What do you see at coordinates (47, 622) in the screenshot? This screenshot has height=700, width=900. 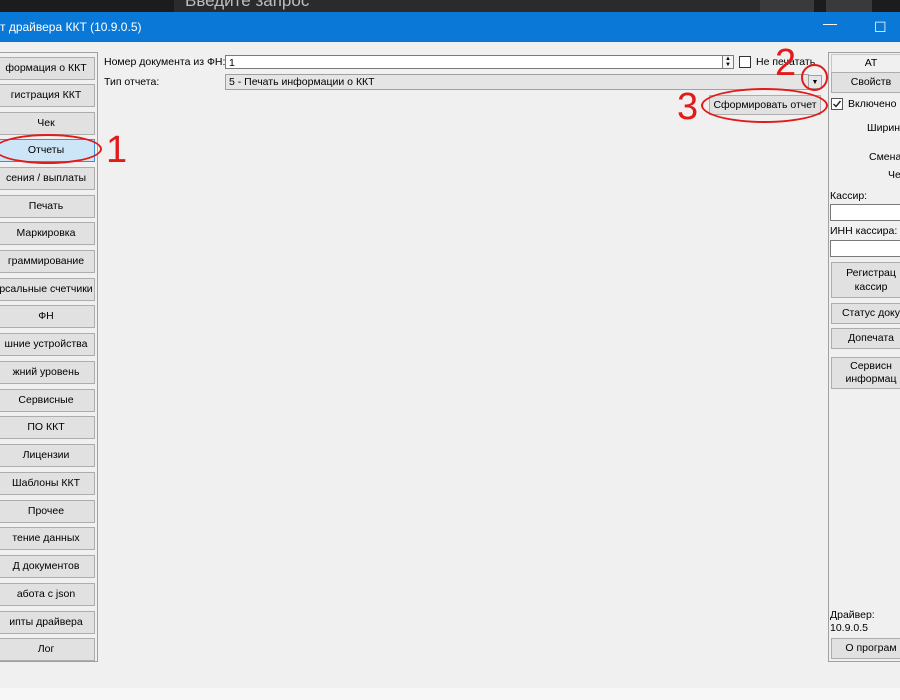 I see `nav-item-driver-scripts: ипты драйвера` at bounding box center [47, 622].